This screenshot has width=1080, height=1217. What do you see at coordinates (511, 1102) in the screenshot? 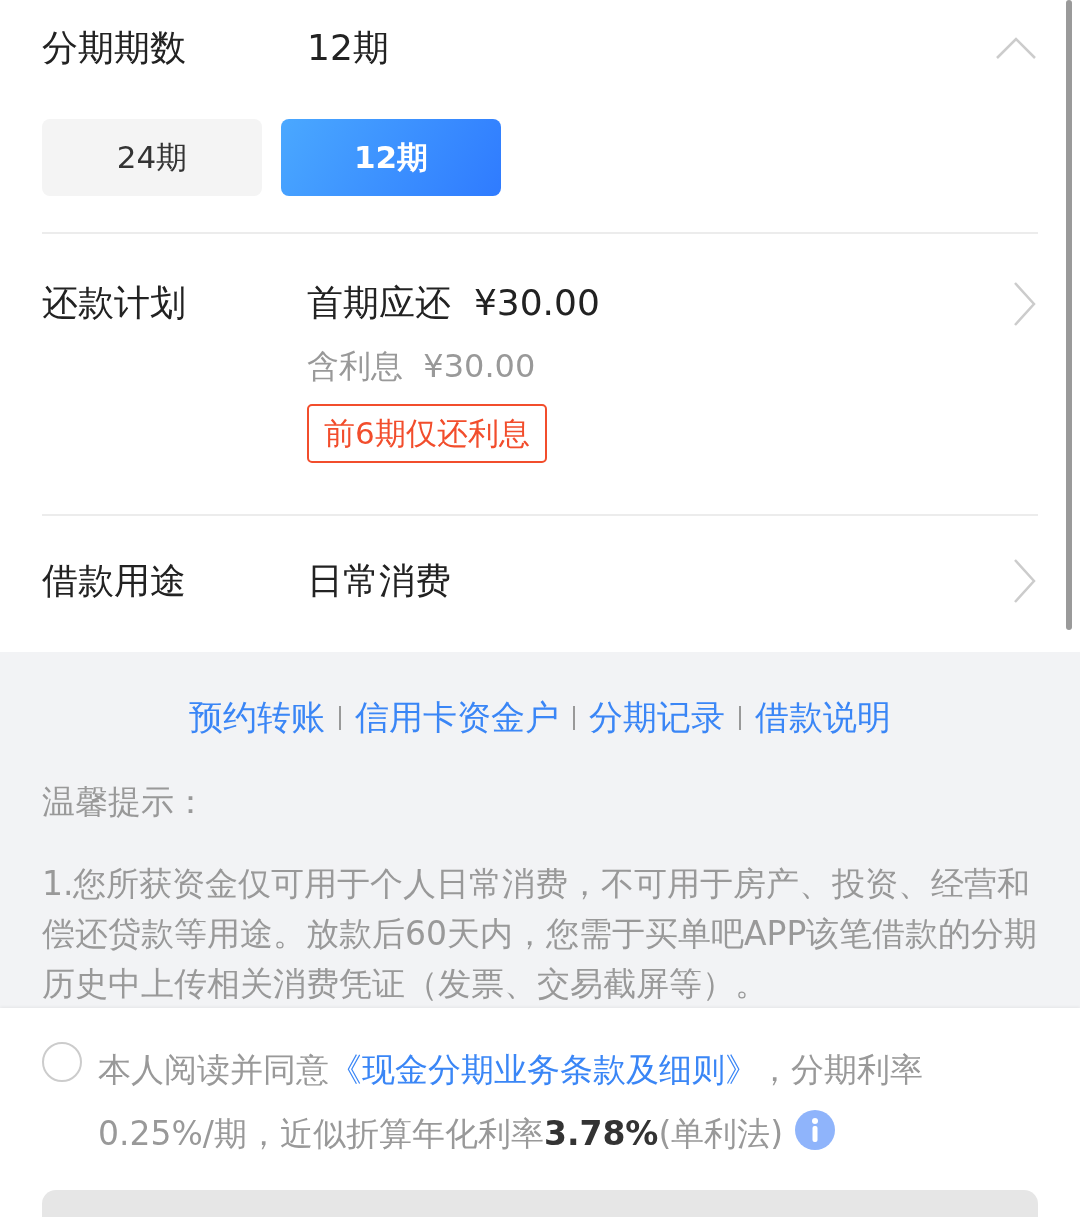
I see `agreement-text: 本人阅读并同意《现金分期业务条款及细则》，分期利率0.25%/期，近似折算年化利率3.78%(单利法)` at bounding box center [511, 1102].